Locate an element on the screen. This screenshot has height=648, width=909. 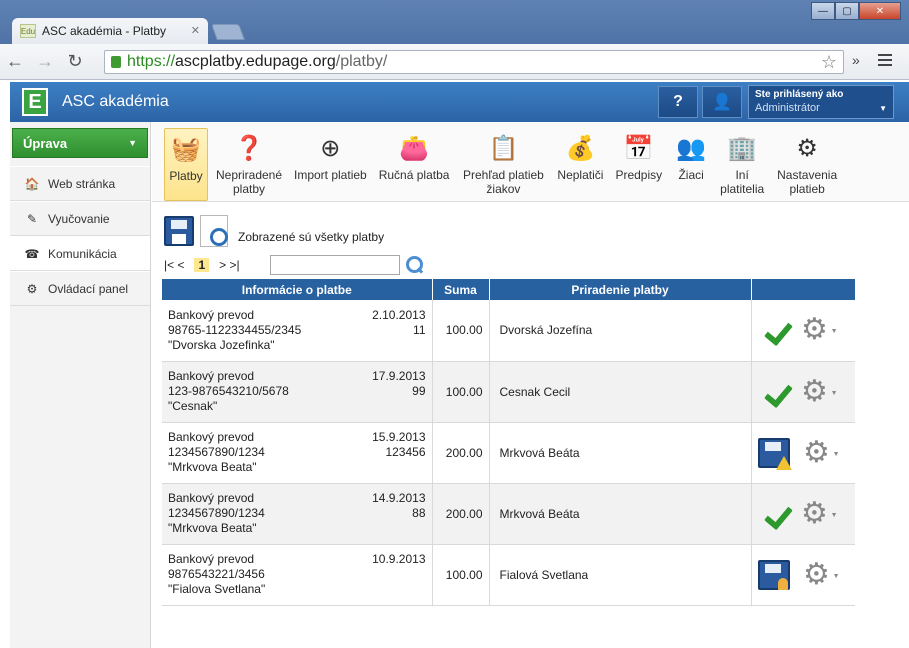
ribbon-manual-payment-button: 👛 Ručná platba is located at coordinates (414, 164).